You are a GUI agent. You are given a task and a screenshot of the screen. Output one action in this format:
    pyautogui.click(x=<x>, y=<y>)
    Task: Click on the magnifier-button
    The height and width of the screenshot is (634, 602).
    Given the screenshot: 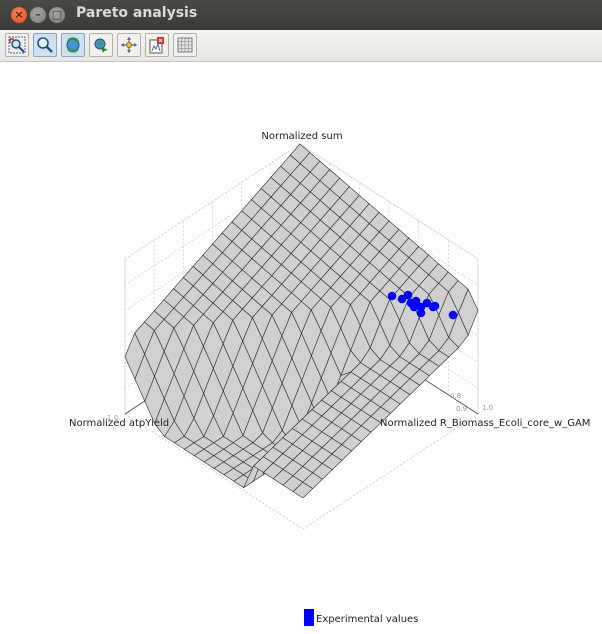 What is the action you would take?
    pyautogui.click(x=45, y=45)
    